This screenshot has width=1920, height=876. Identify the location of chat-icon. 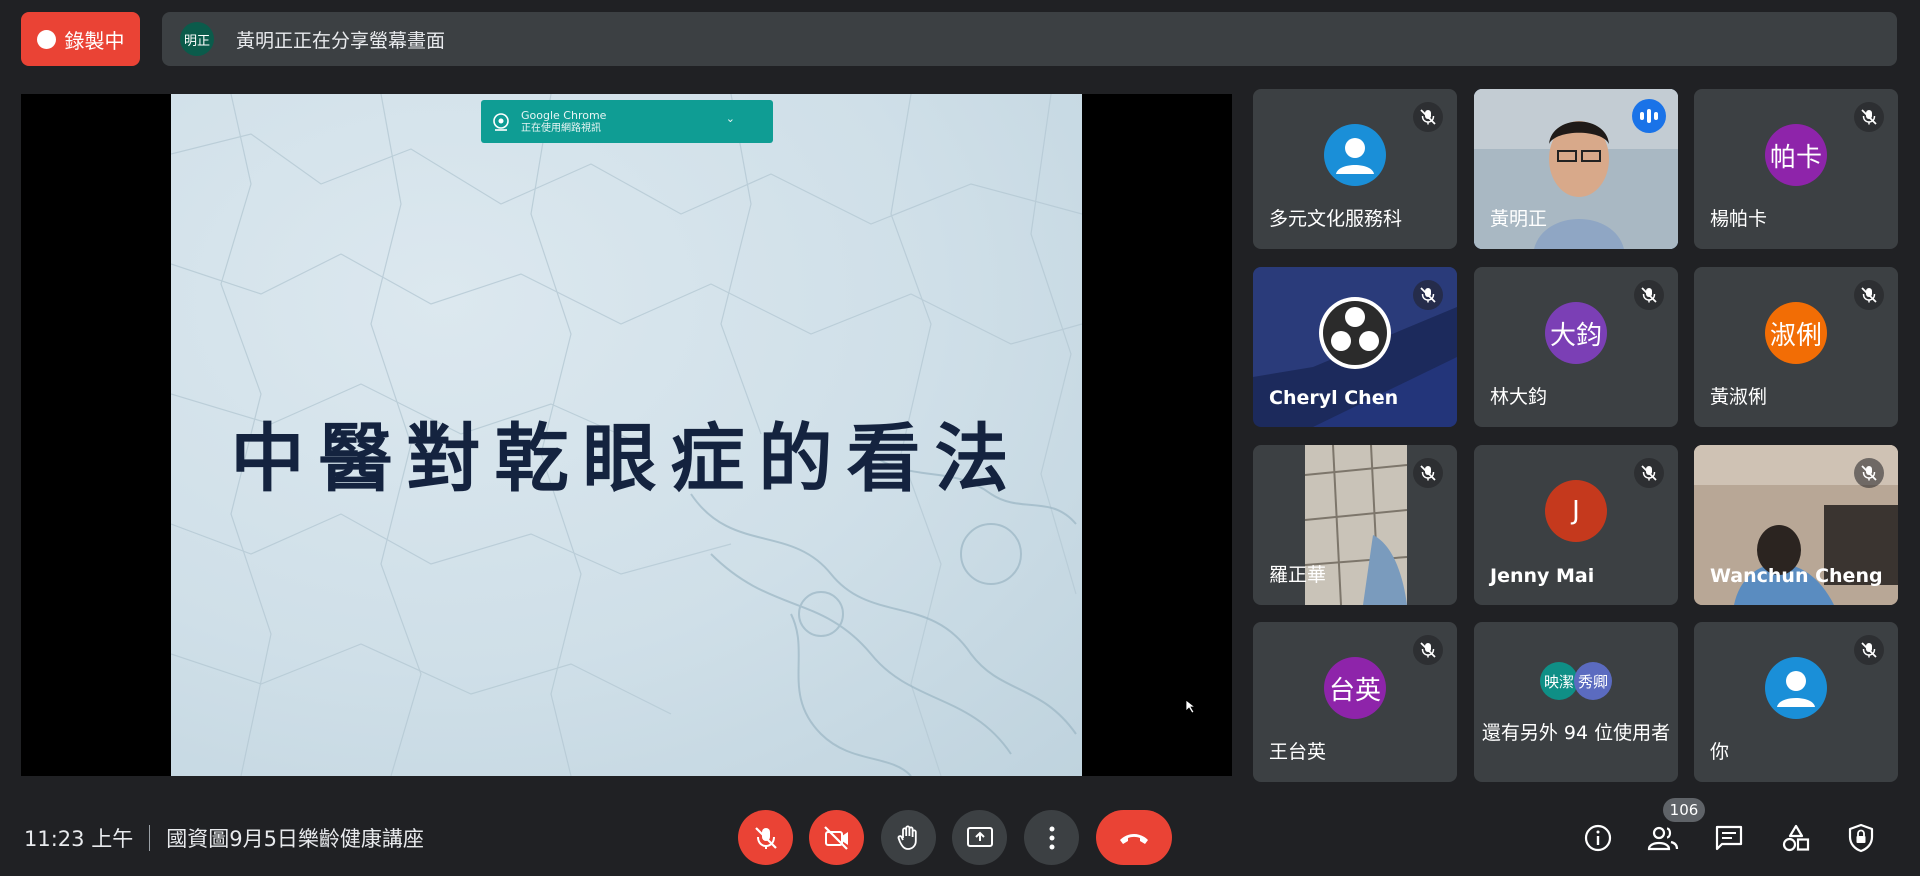
(1729, 838).